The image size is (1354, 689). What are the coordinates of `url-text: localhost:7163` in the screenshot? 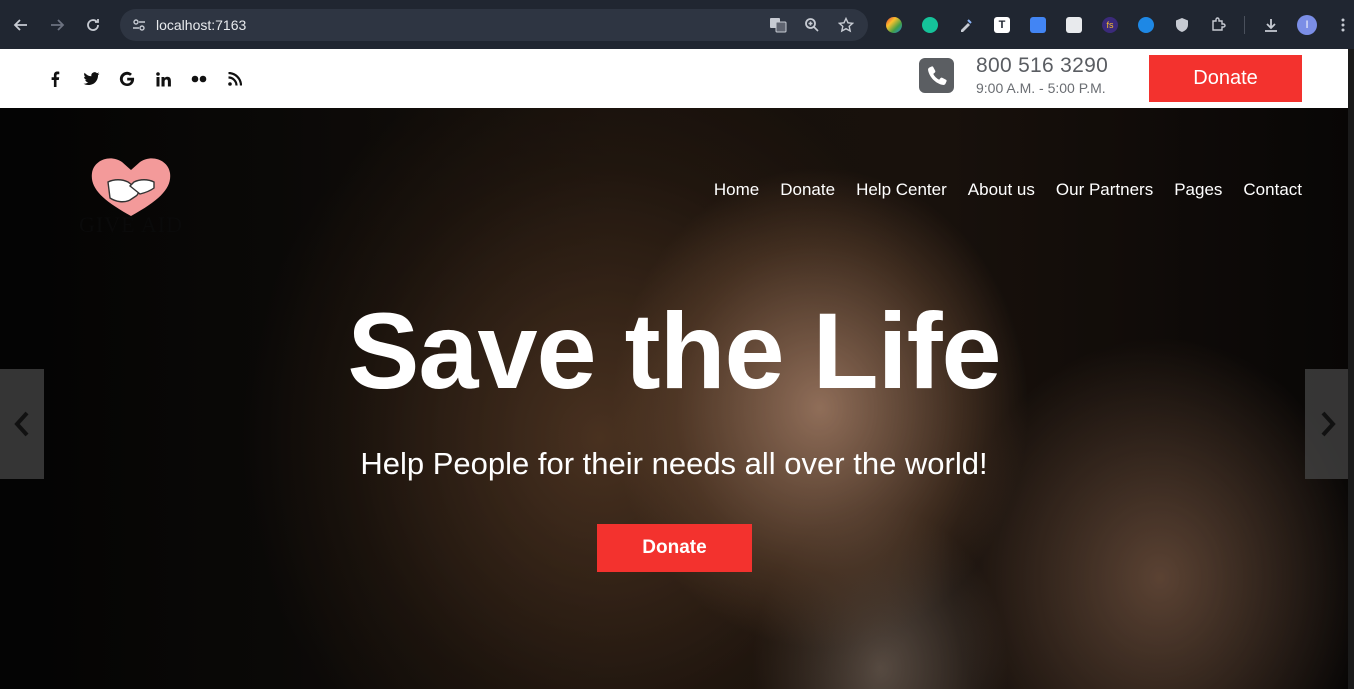 It's located at (201, 25).